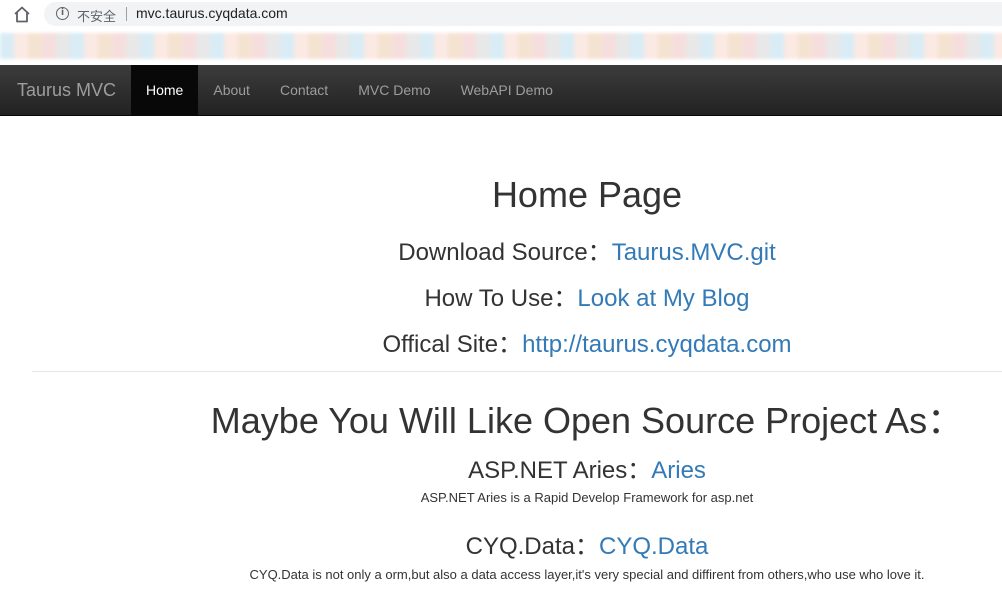  I want to click on nav-item-webapi-demo: WebAPI Demo, so click(507, 90).